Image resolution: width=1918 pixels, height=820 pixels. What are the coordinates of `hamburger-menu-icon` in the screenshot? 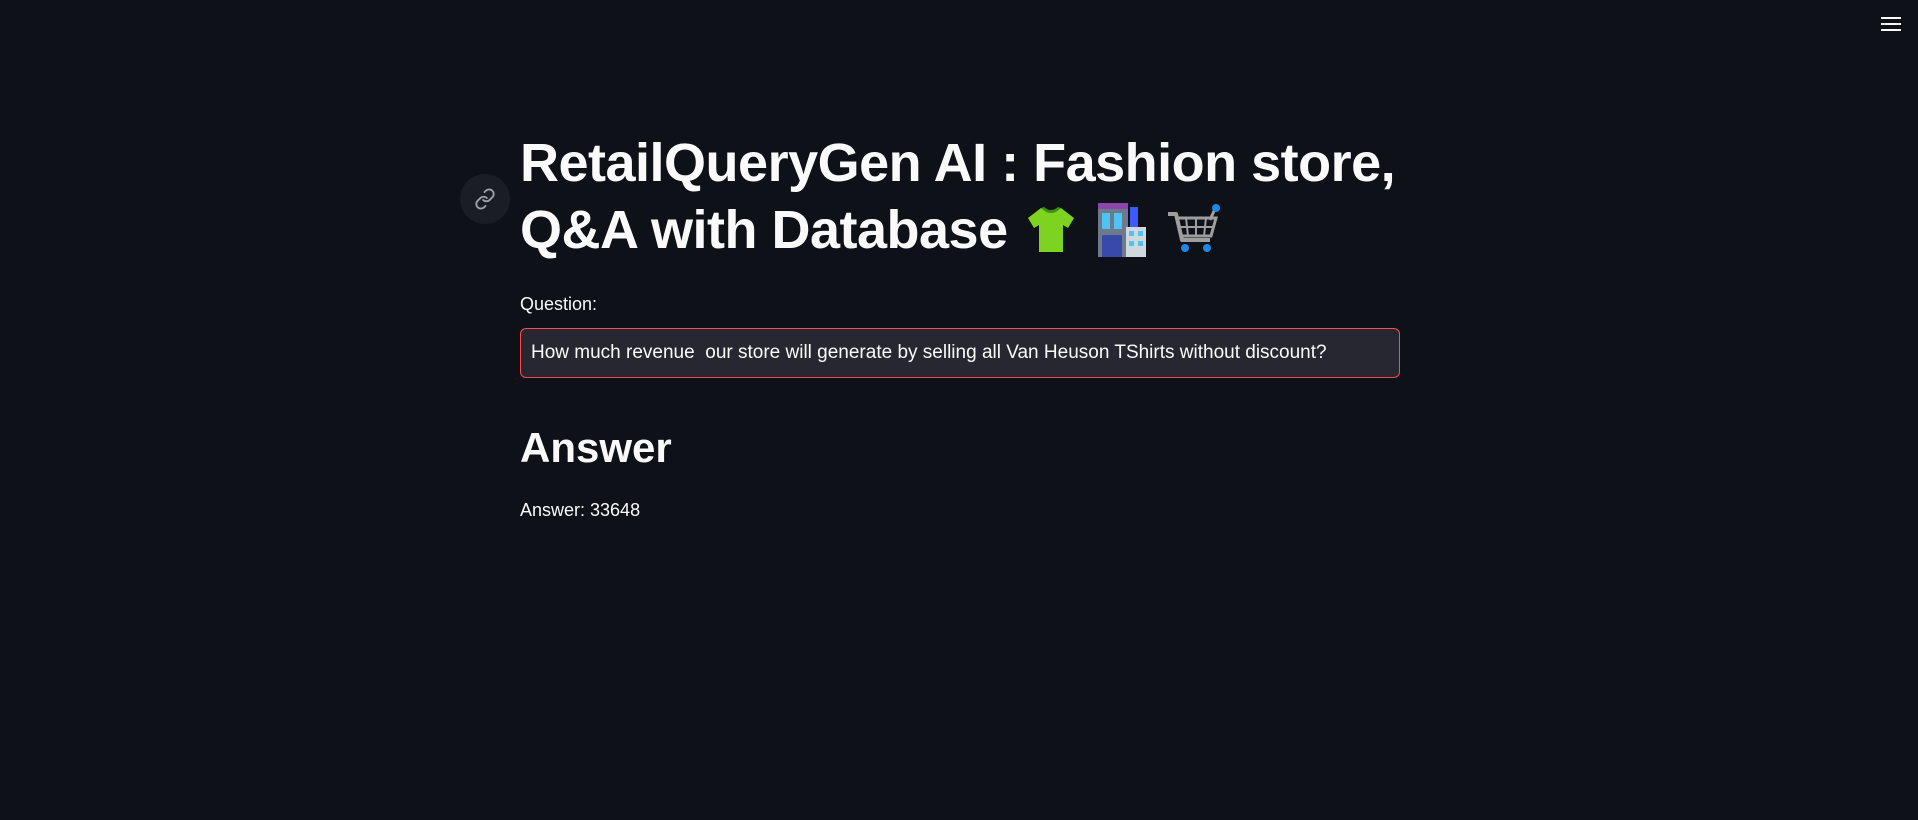 It's located at (1891, 24).